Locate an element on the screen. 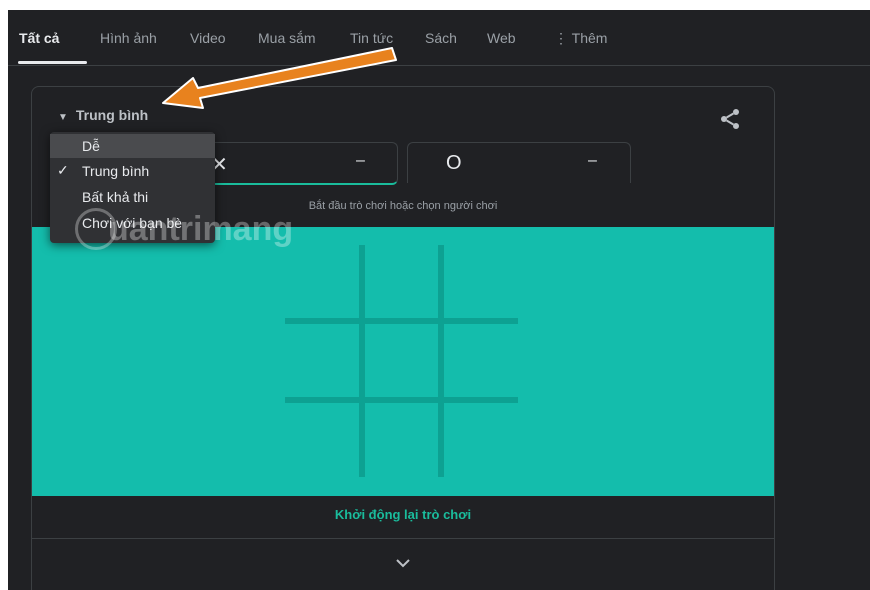 This screenshot has height=590, width=870. tab-more: ⋮ Thêm is located at coordinates (580, 38).